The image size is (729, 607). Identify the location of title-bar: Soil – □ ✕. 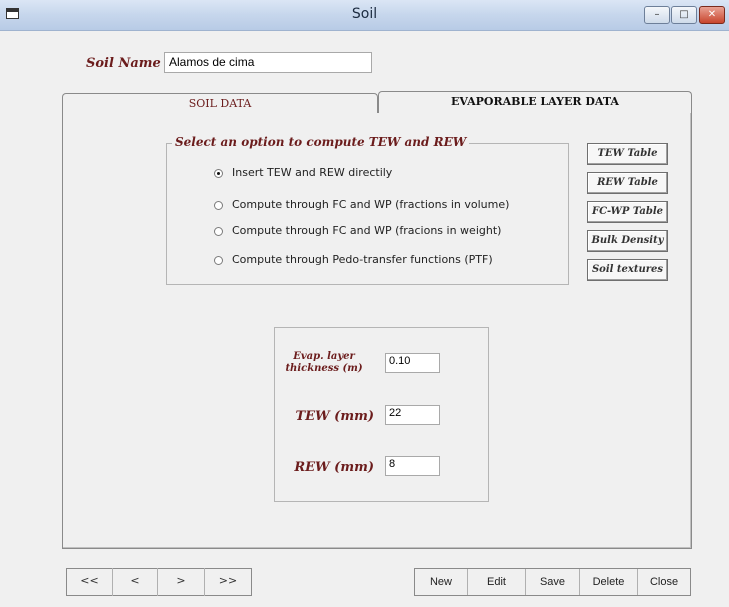
(364, 15).